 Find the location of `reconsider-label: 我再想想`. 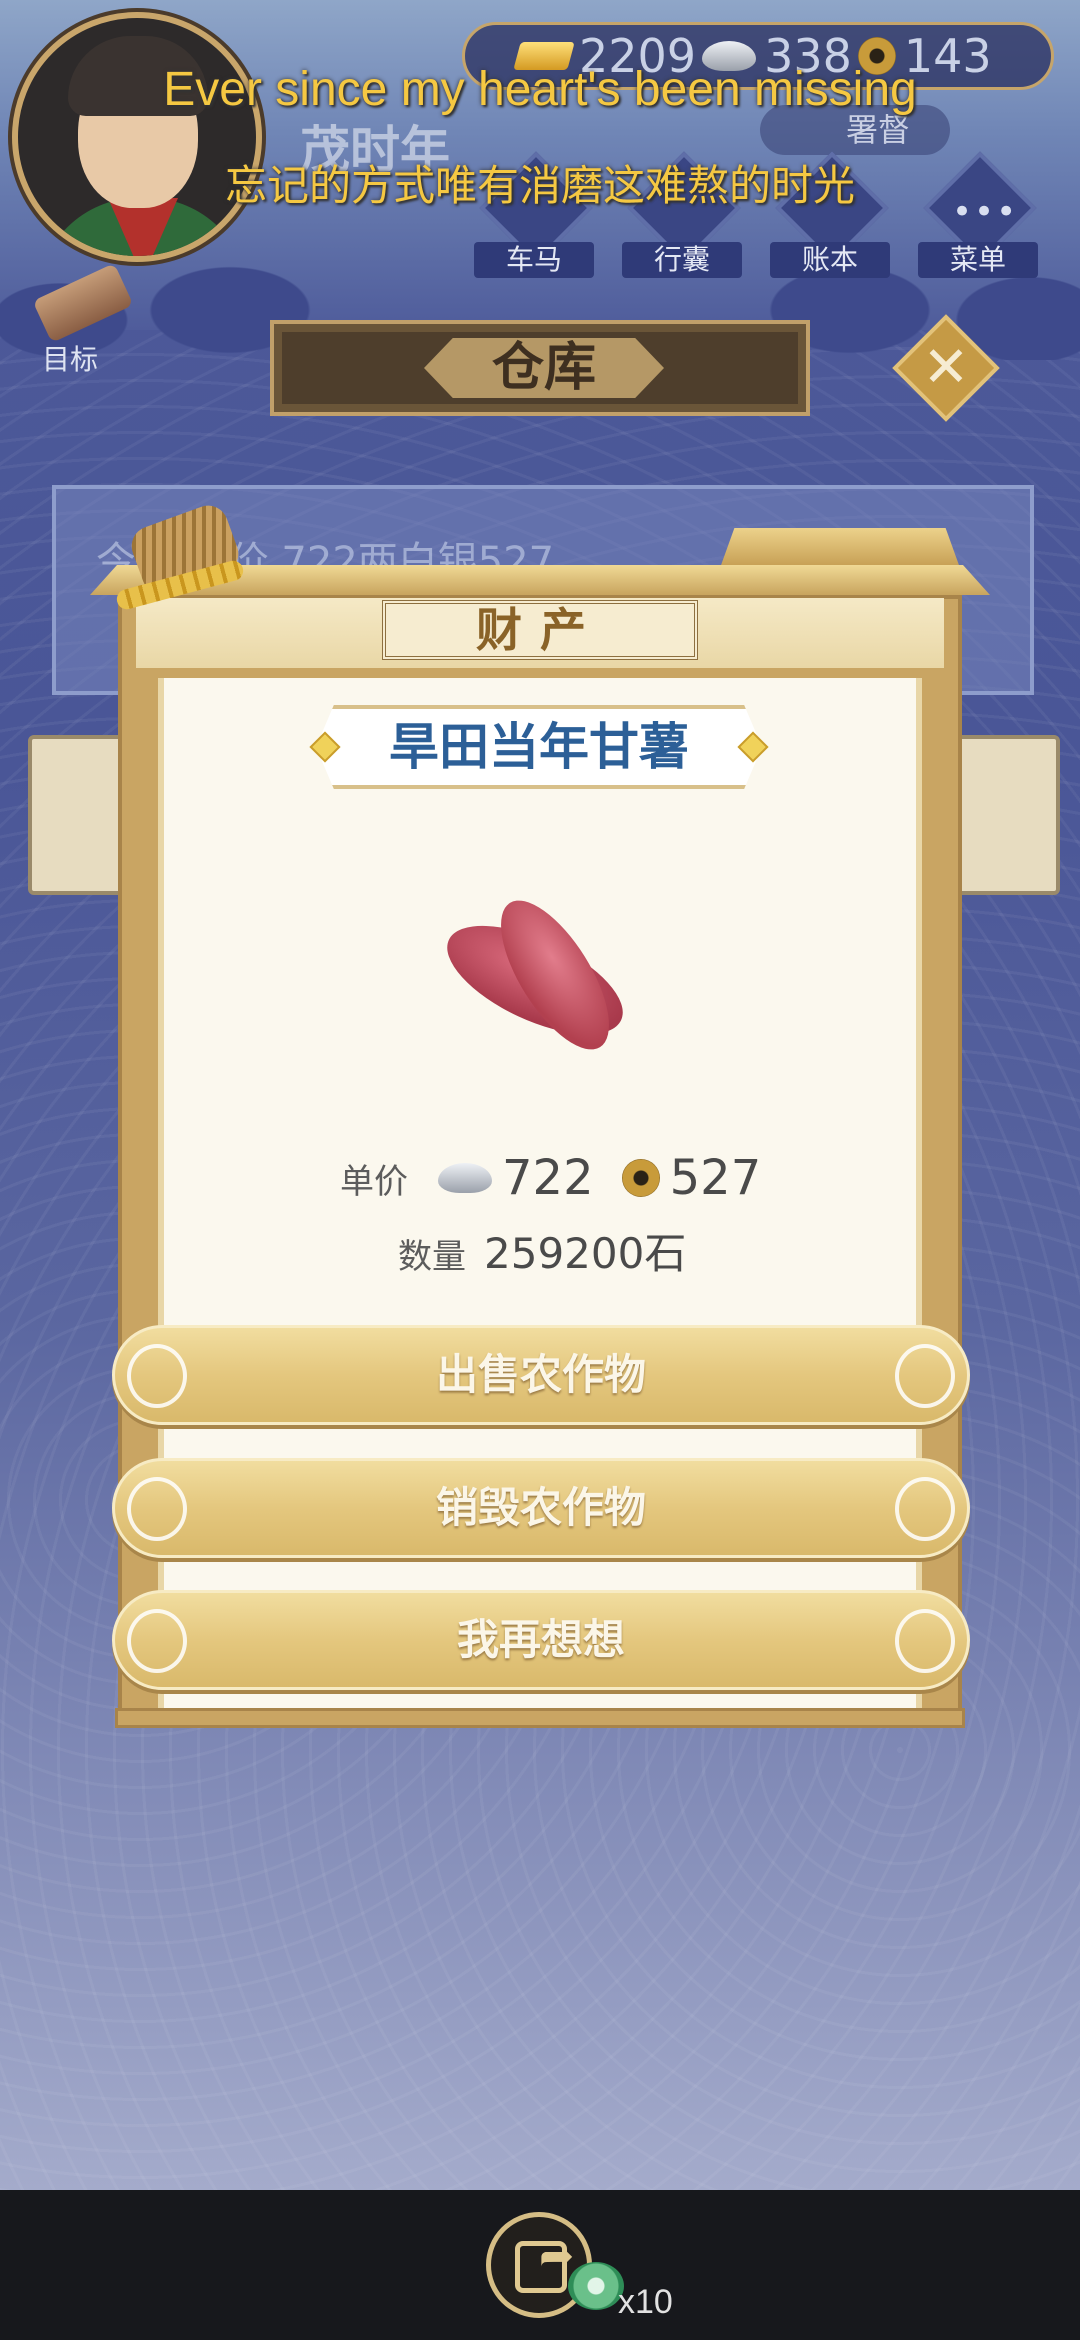

reconsider-label: 我再想想 is located at coordinates (540, 1639).